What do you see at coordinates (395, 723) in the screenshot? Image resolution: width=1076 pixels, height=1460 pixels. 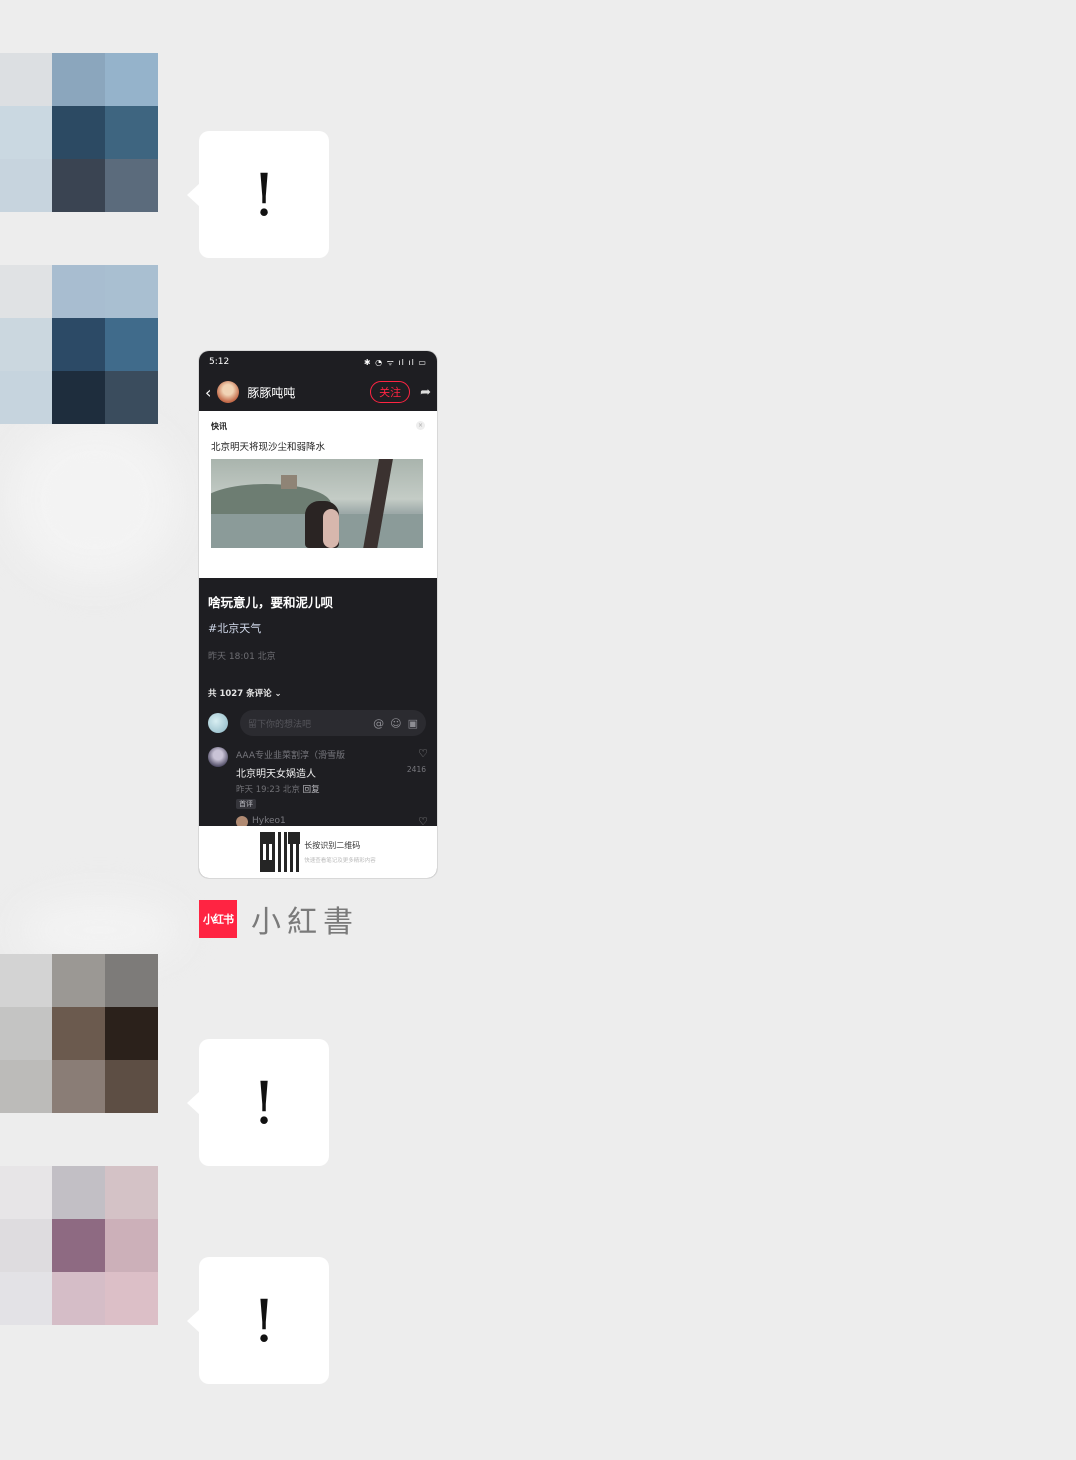 I see `emoji-icon: ☺` at bounding box center [395, 723].